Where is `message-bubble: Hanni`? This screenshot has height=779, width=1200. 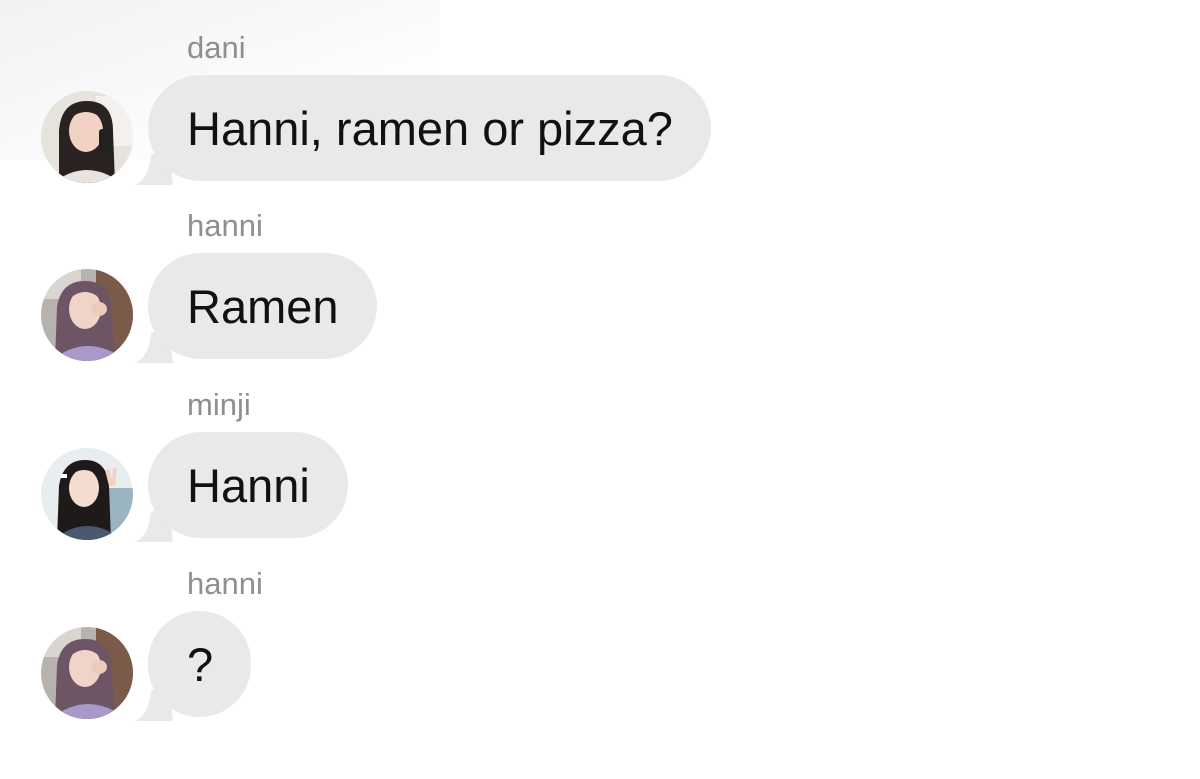
message-bubble: Hanni is located at coordinates (248, 485).